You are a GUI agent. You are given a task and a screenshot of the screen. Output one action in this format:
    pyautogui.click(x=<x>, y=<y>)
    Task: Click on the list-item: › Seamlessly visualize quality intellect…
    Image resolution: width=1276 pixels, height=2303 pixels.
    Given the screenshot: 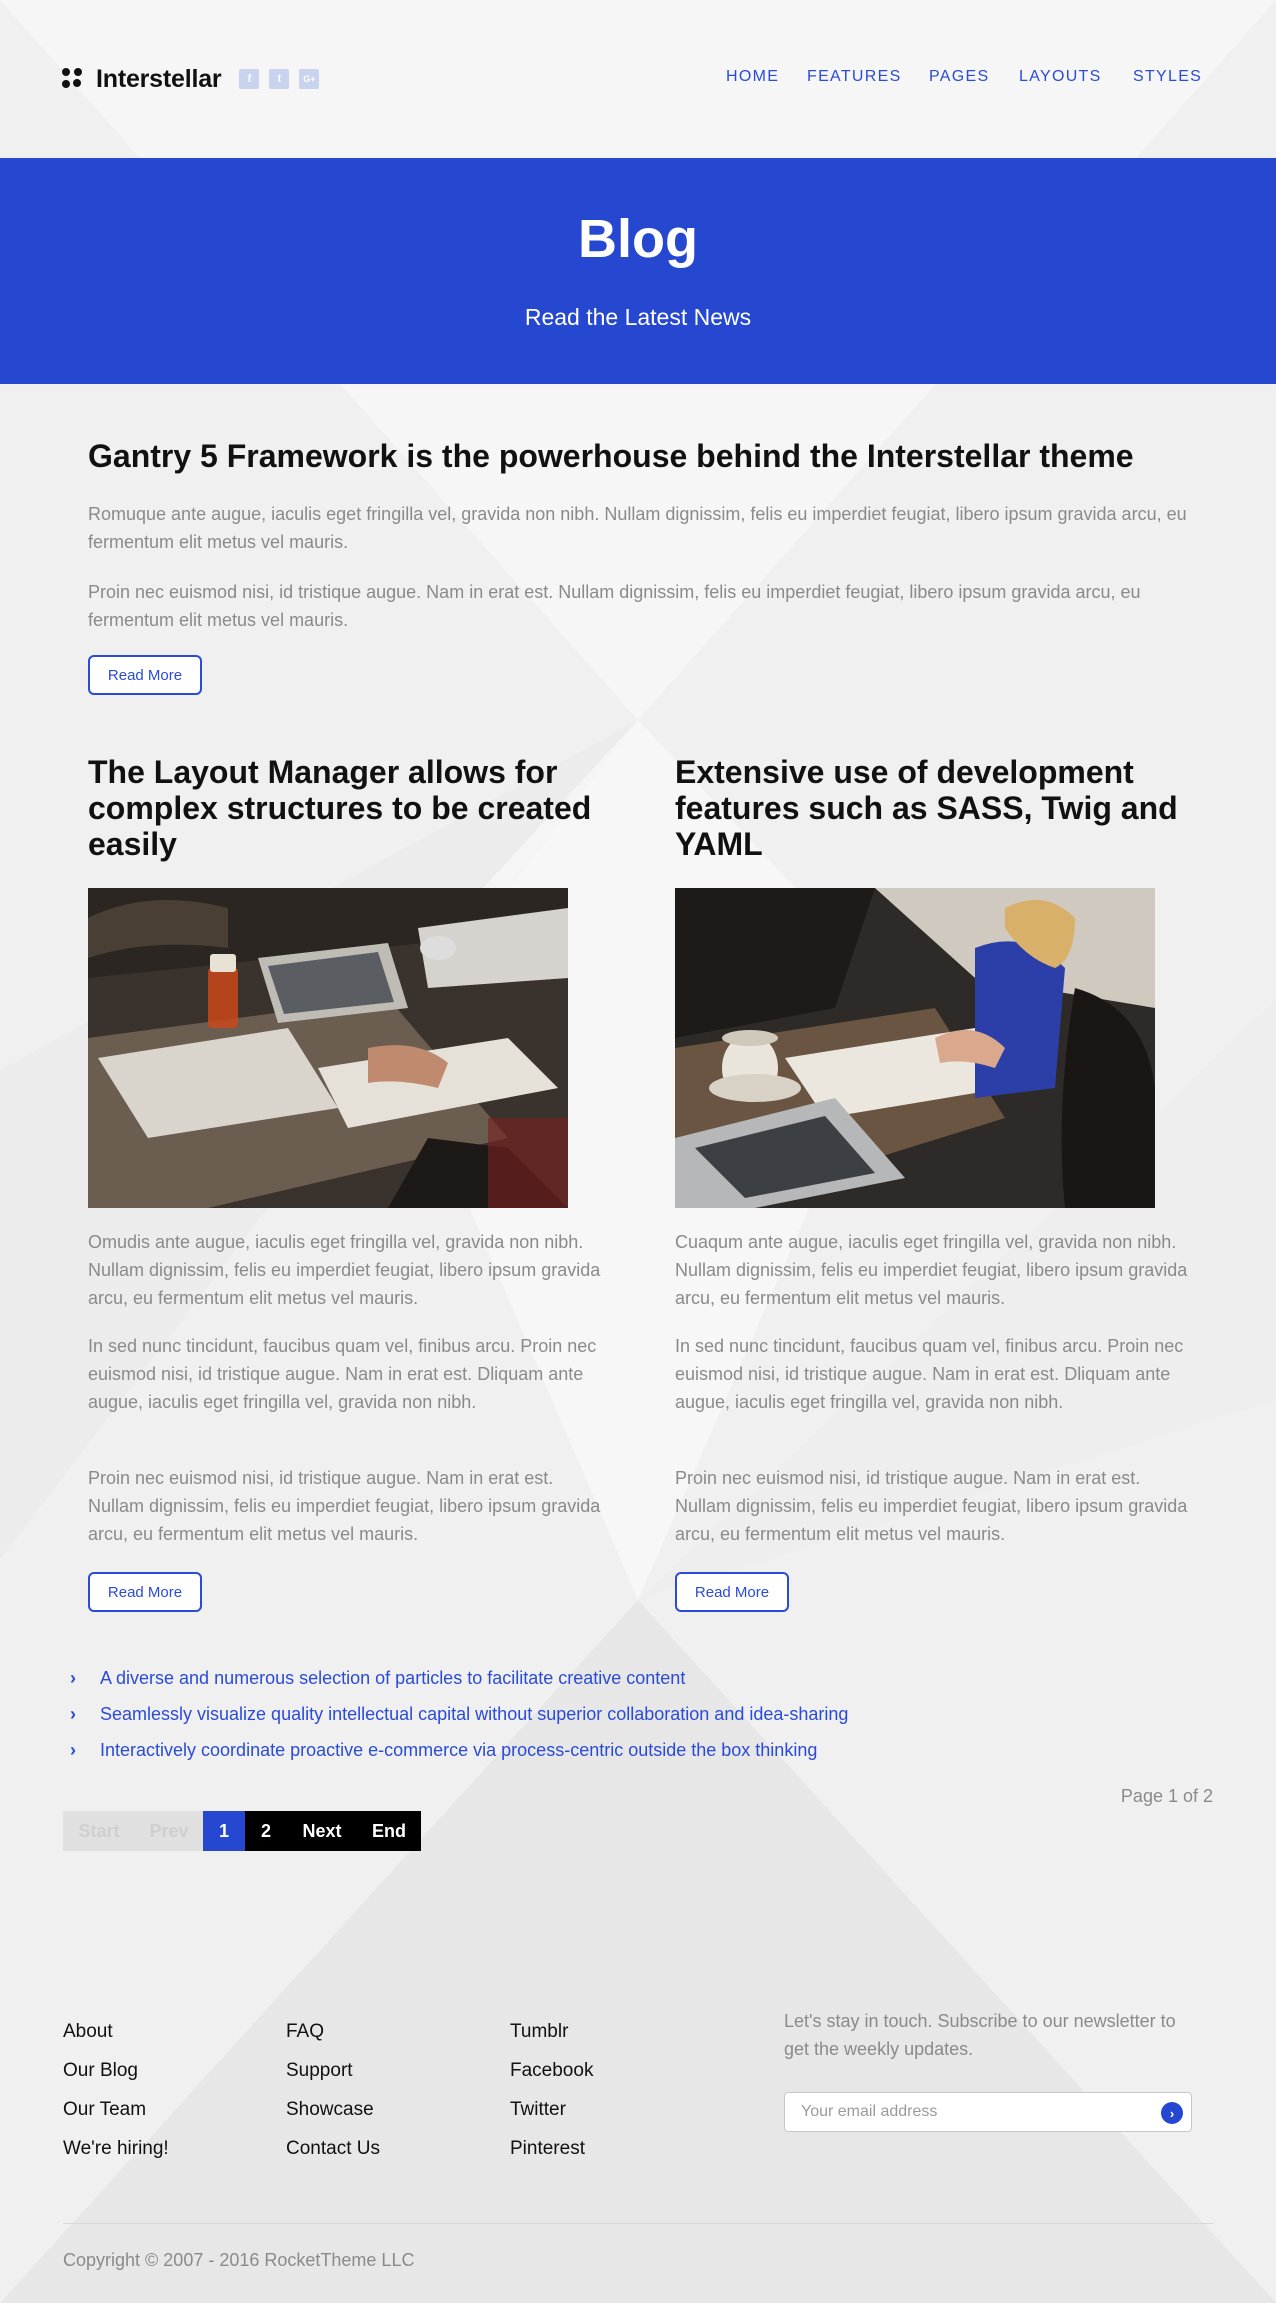 What is the action you would take?
    pyautogui.click(x=459, y=1714)
    